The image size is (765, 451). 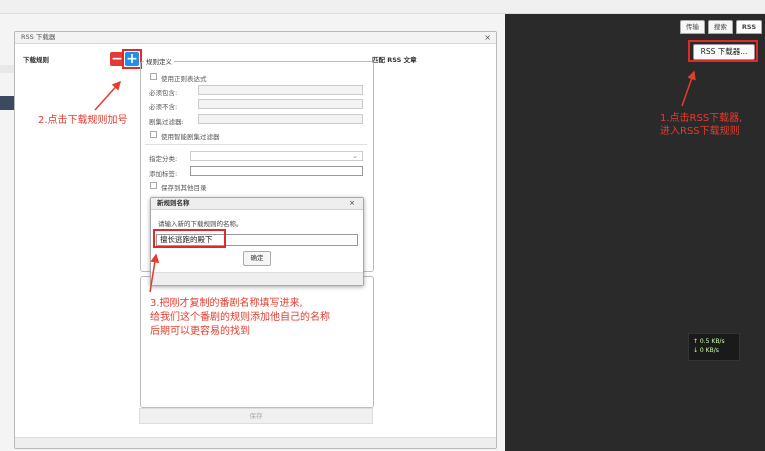 I want to click on dialog-close-icon: ×, so click(x=352, y=203).